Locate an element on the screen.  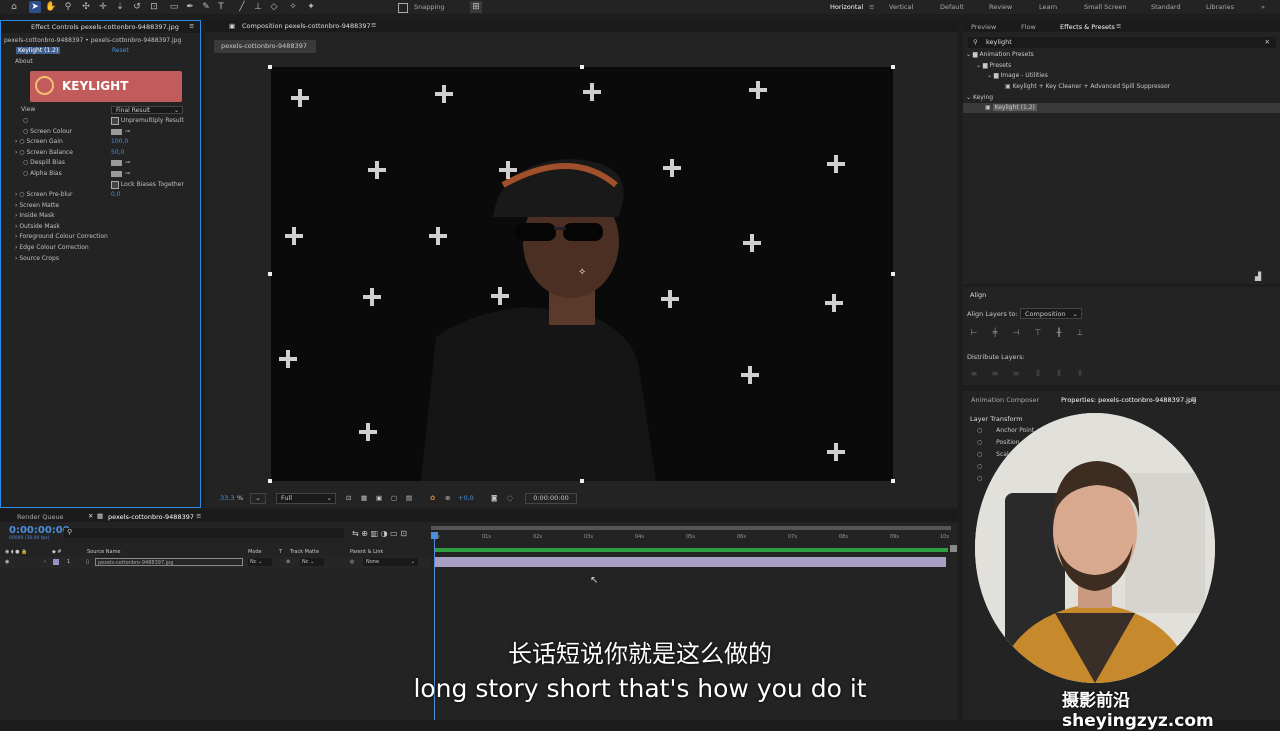
zoom-dropdown-icon: ⌄ is located at coordinates (258, 498).